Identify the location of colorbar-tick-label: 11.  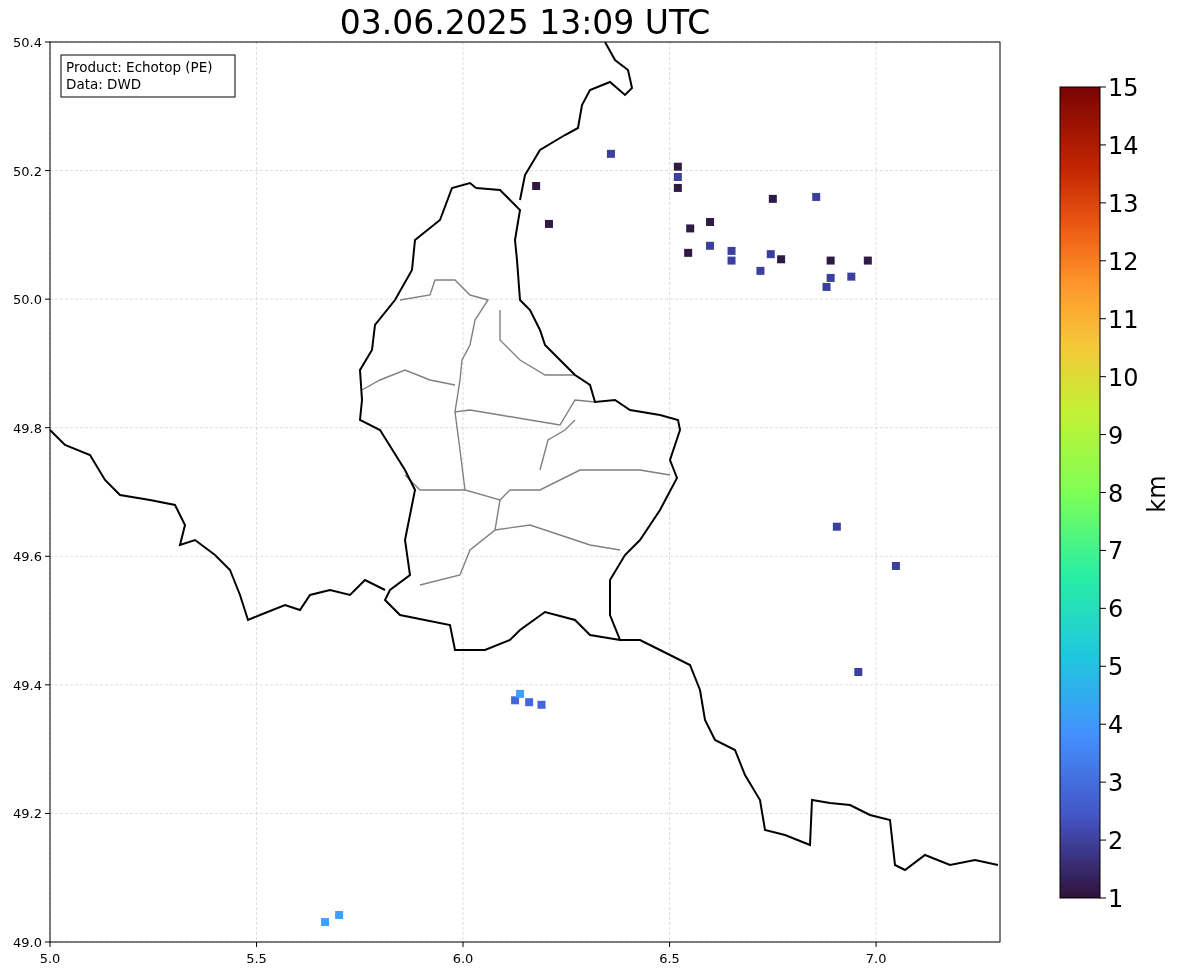
(1123, 319).